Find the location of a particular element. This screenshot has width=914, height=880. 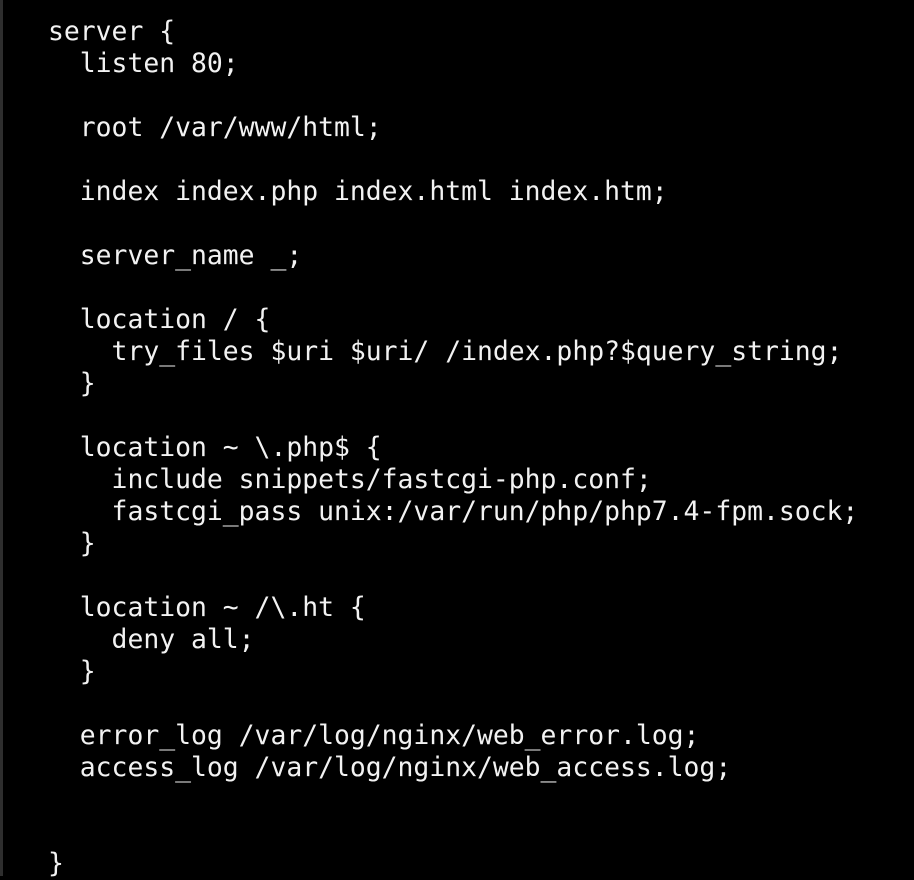

code-line: deny all; is located at coordinates (151, 639).